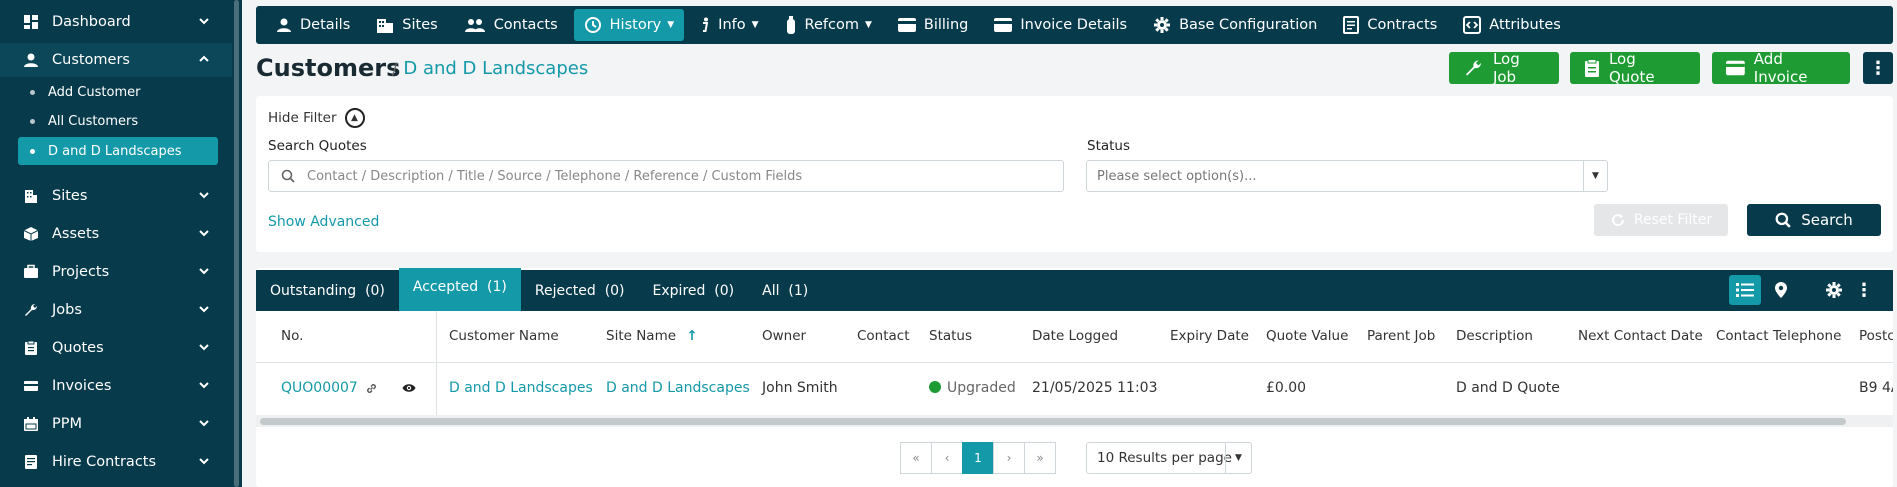 This screenshot has height=487, width=1897. Describe the element at coordinates (1640, 336) in the screenshot. I see `column-header: Next Contact Date` at that location.